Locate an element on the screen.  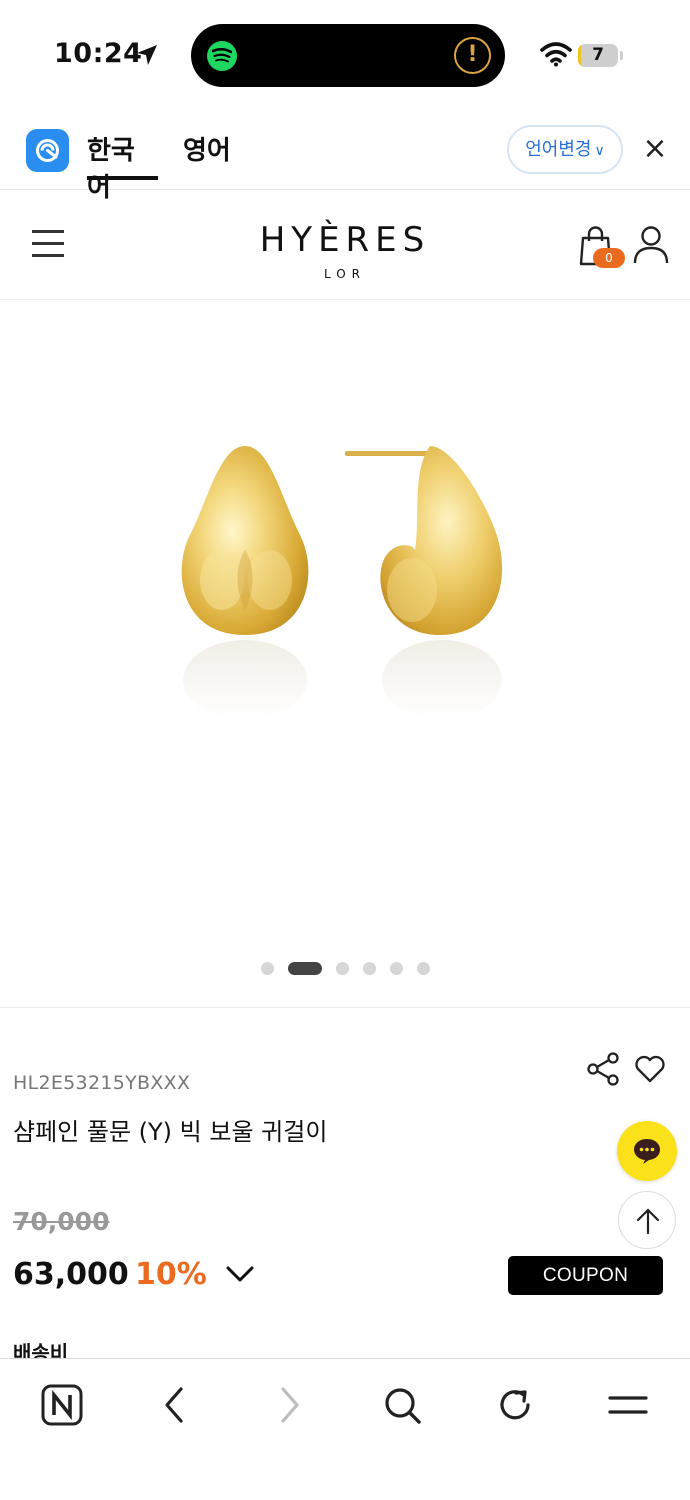
tab-english: 영어 is located at coordinates (207, 155).